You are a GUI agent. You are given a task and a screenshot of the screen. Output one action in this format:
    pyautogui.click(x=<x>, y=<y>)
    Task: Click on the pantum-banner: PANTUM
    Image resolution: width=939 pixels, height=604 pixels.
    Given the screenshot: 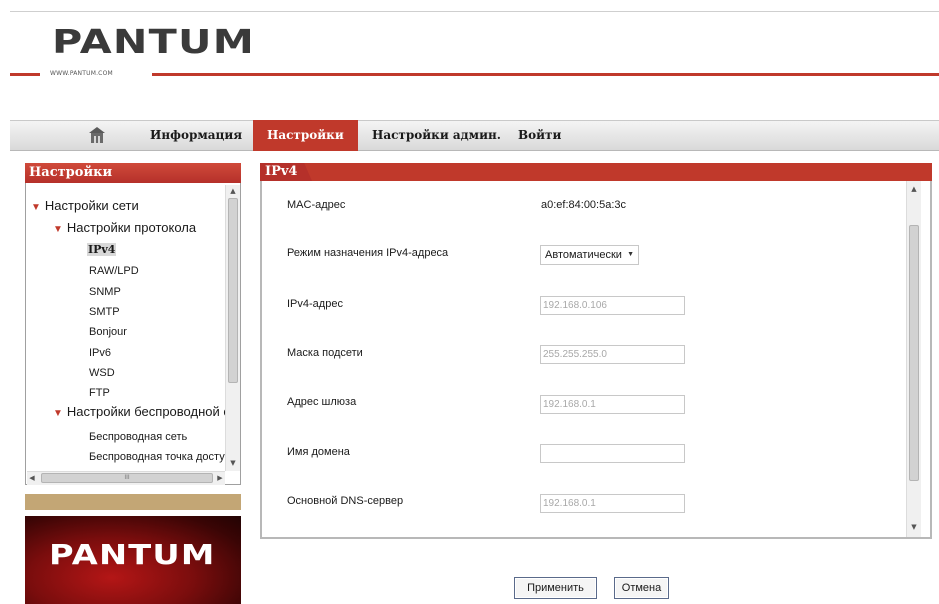 What is the action you would take?
    pyautogui.click(x=133, y=560)
    